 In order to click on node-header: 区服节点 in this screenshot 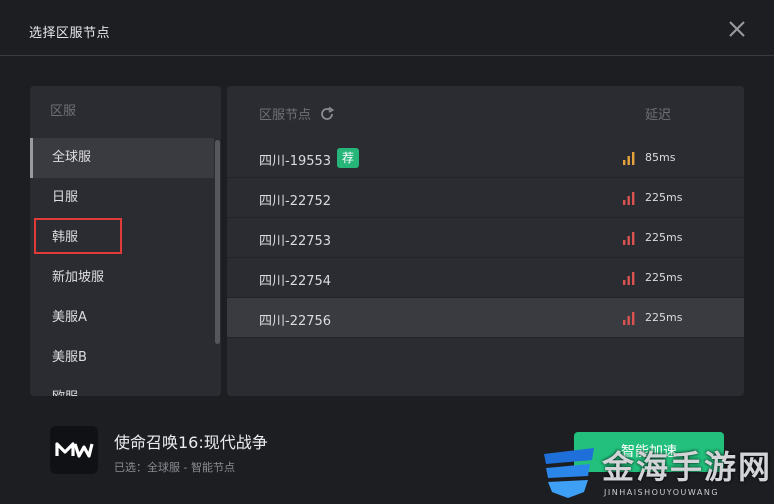, I will do `click(297, 113)`.